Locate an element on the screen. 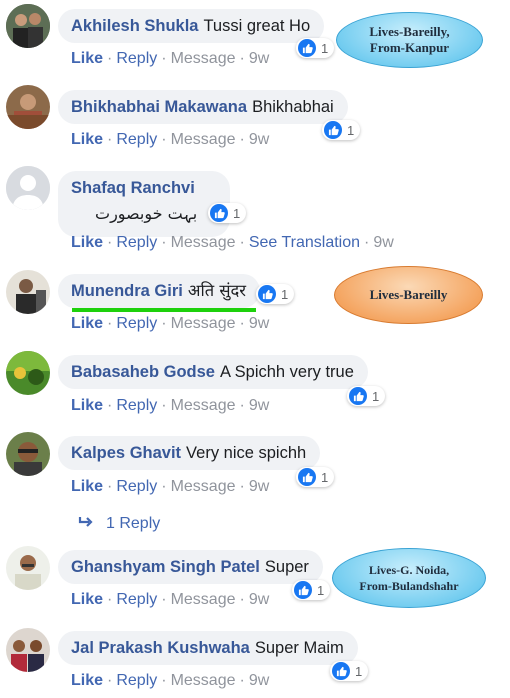 Image resolution: width=510 pixels, height=698 pixels. reply-arrow-icon is located at coordinates (86, 524).